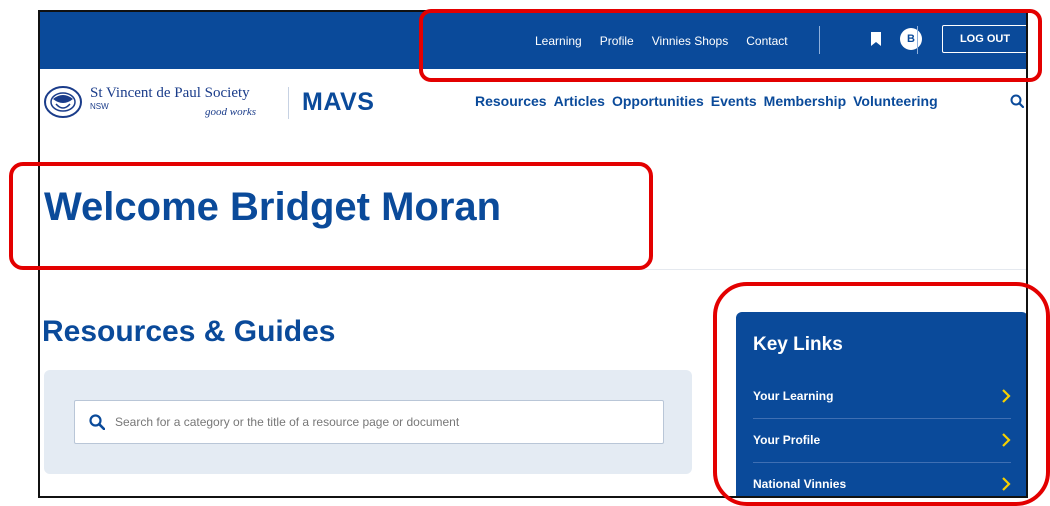 The width and height of the screenshot is (1050, 506). I want to click on brand-name: MAVS, so click(338, 102).